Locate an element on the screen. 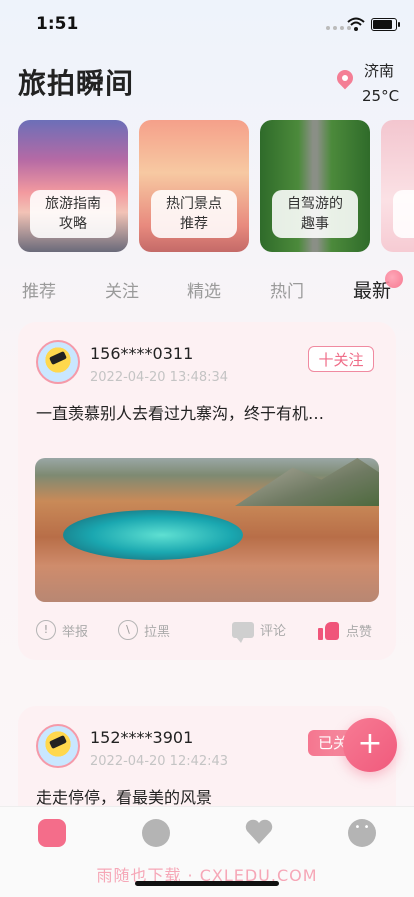 Image resolution: width=414 pixels, height=897 pixels. comment-label: 评论 is located at coordinates (273, 631).